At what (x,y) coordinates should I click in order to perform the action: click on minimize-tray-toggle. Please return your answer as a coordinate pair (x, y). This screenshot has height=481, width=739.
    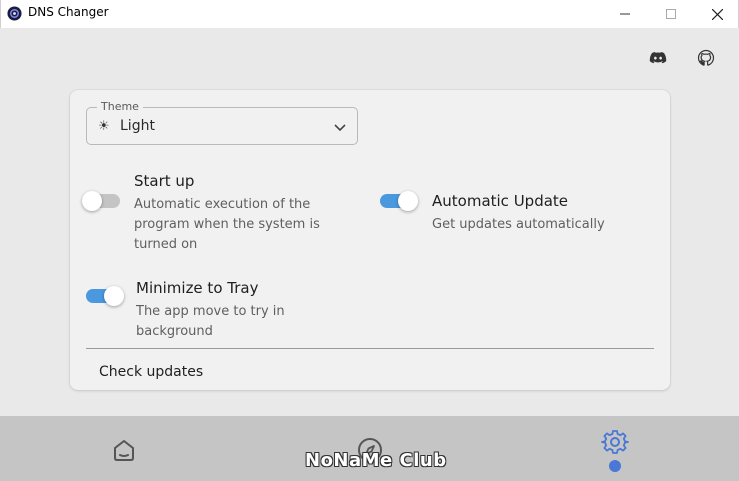
    Looking at the image, I should click on (105, 296).